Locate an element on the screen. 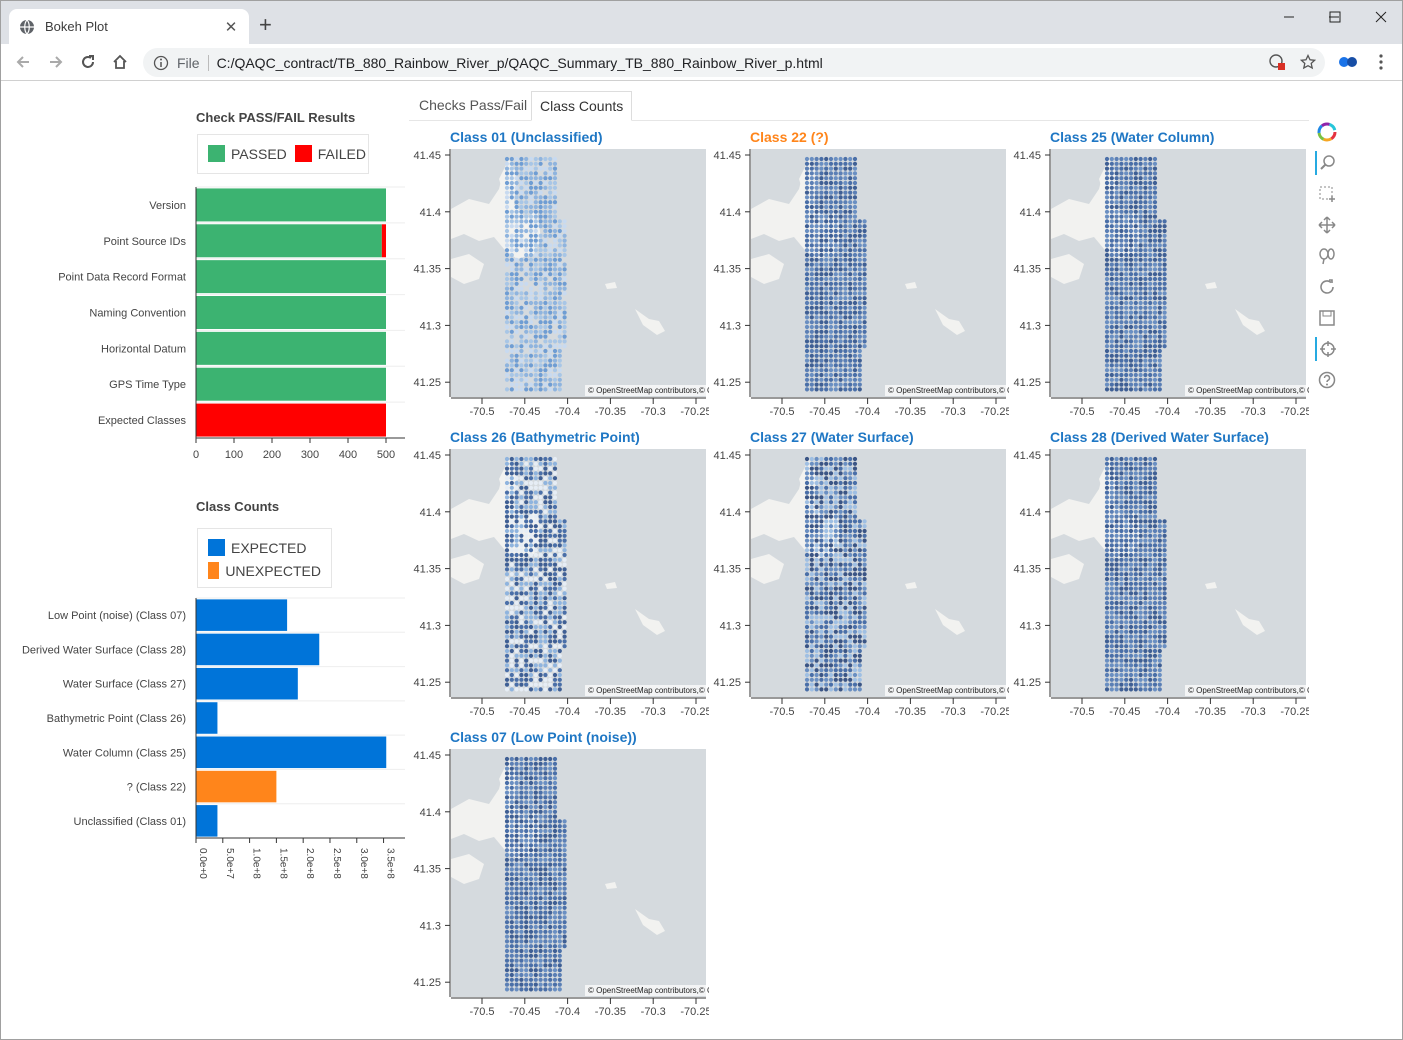  info-icon is located at coordinates (161, 63).